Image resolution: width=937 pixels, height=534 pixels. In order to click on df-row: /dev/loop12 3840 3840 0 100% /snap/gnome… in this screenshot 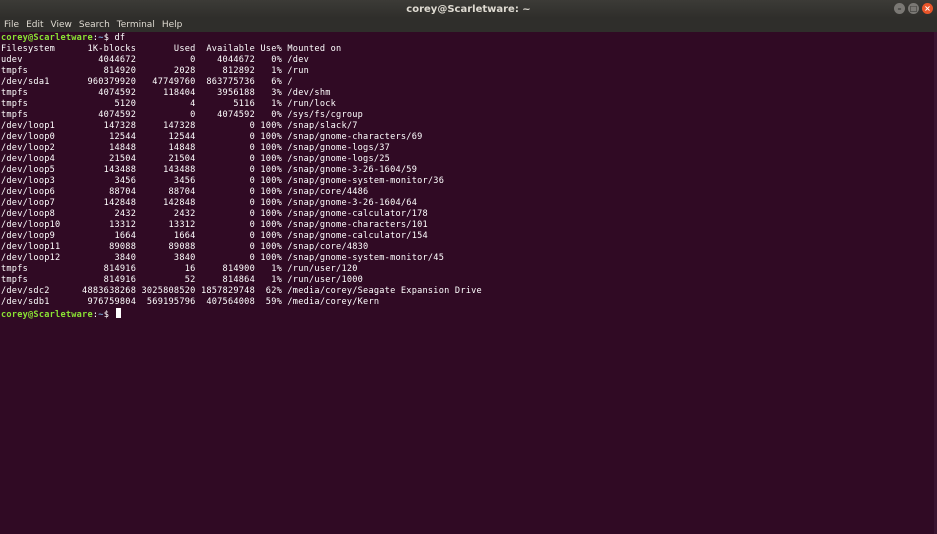, I will do `click(223, 258)`.